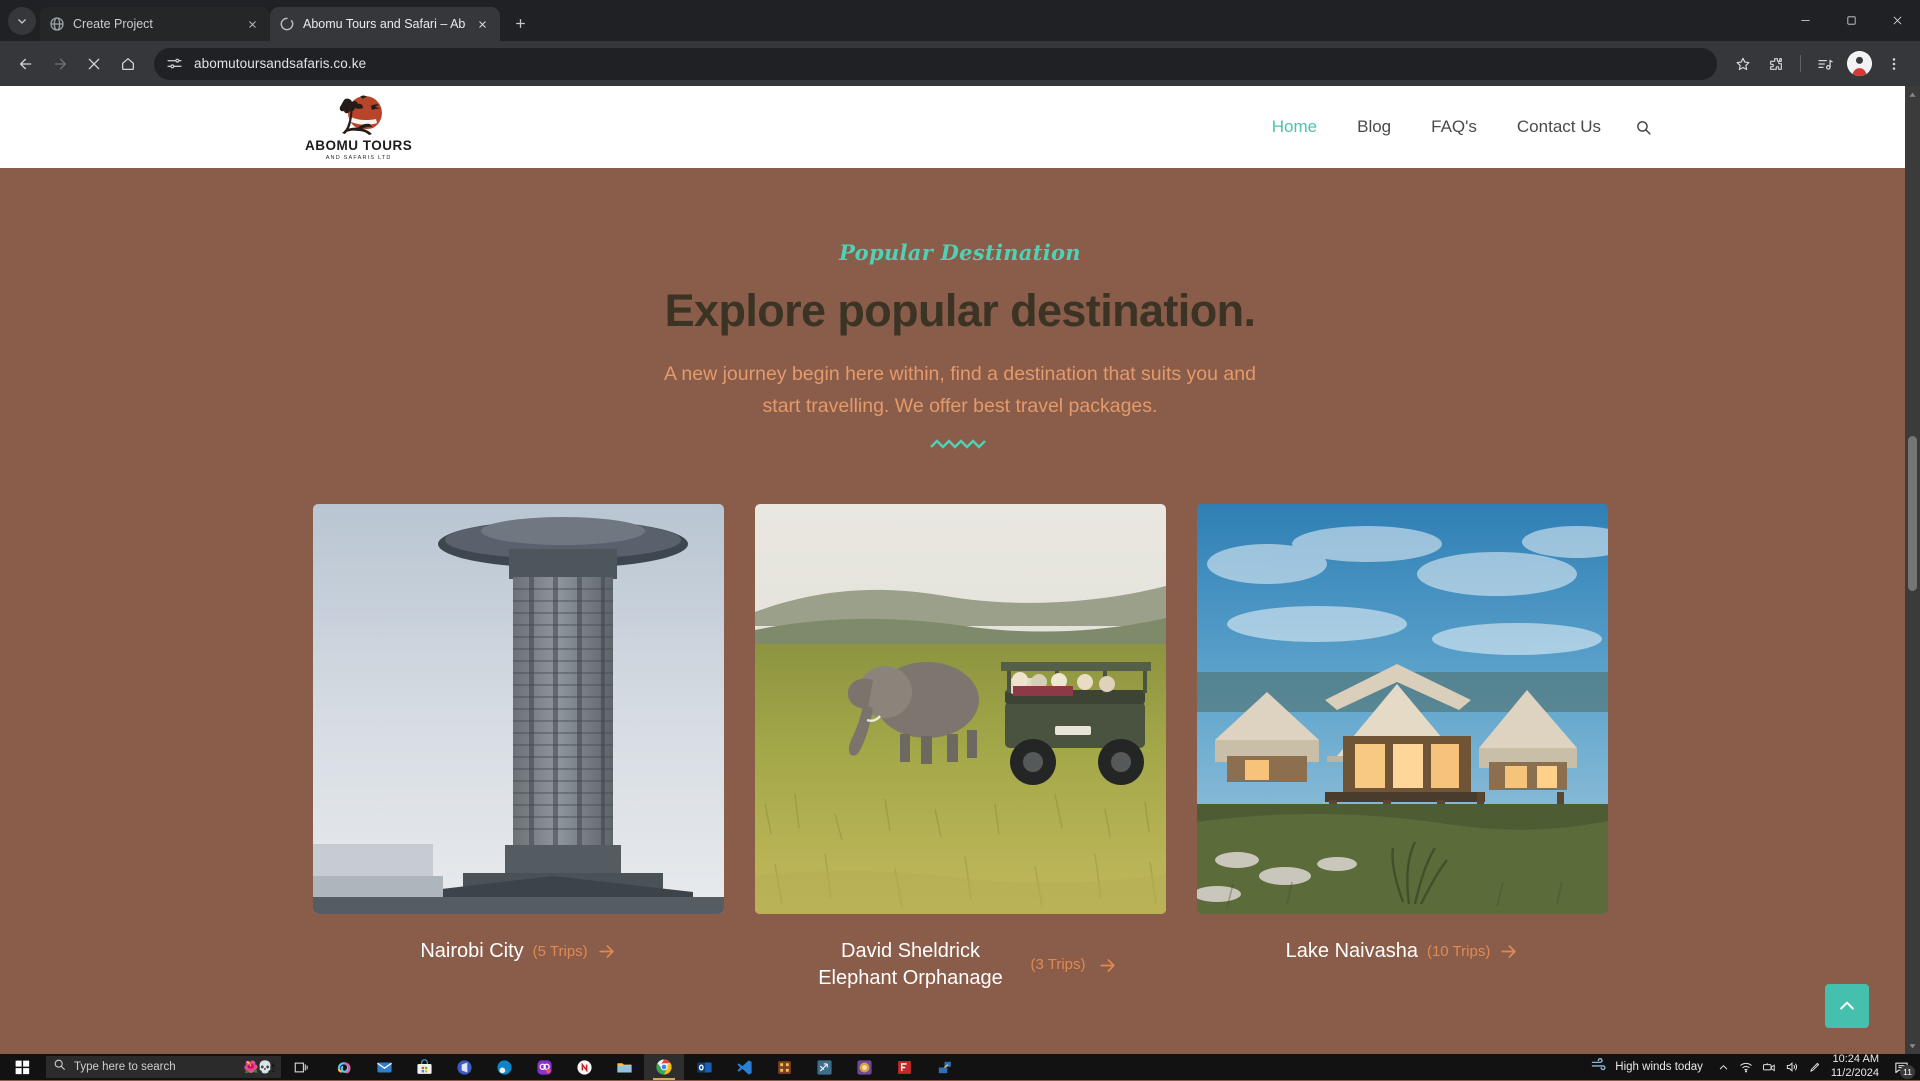 Image resolution: width=1920 pixels, height=1081 pixels. Describe the element at coordinates (1825, 64) in the screenshot. I see `media-control-icon` at that location.